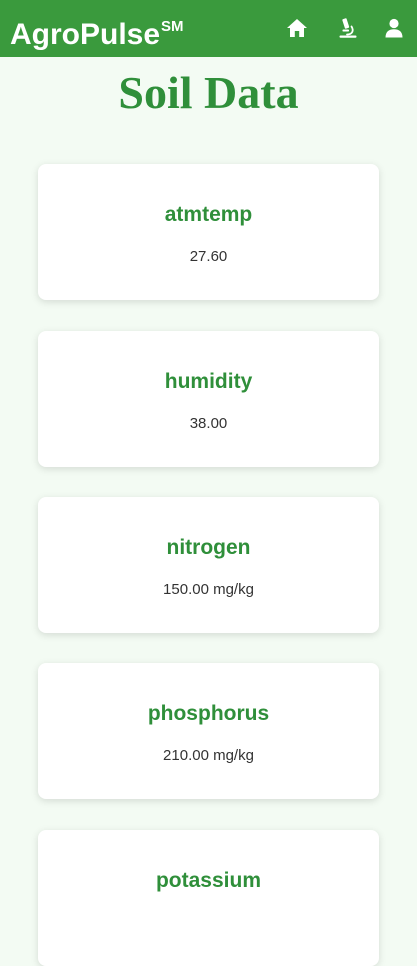  Describe the element at coordinates (208, 381) in the screenshot. I see `card-label: humidity` at that location.